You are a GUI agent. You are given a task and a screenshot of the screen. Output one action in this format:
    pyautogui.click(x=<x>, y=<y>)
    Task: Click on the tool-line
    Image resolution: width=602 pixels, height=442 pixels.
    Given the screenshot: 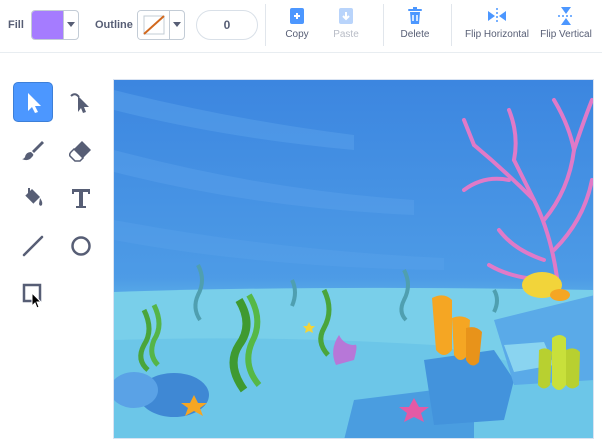 What is the action you would take?
    pyautogui.click(x=33, y=246)
    